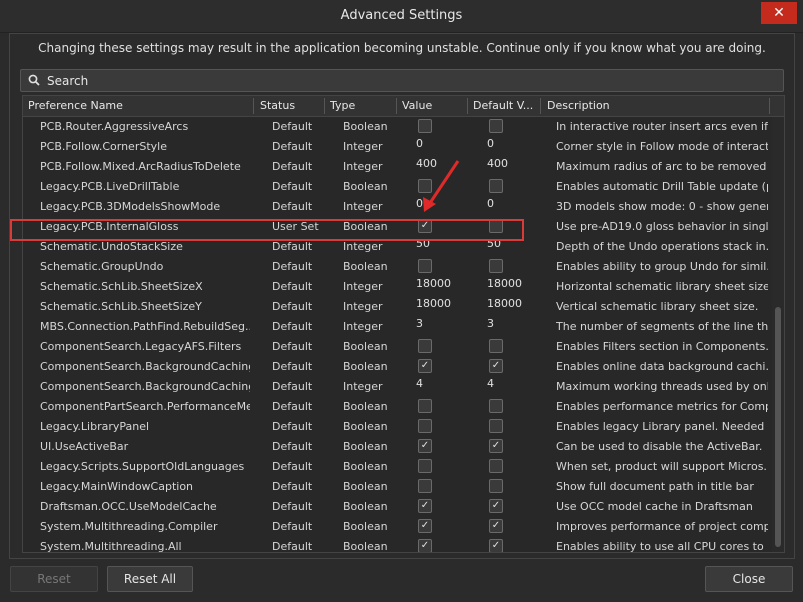 The height and width of the screenshot is (602, 803). What do you see at coordinates (504, 283) in the screenshot?
I see `default-value-field: 18000` at bounding box center [504, 283].